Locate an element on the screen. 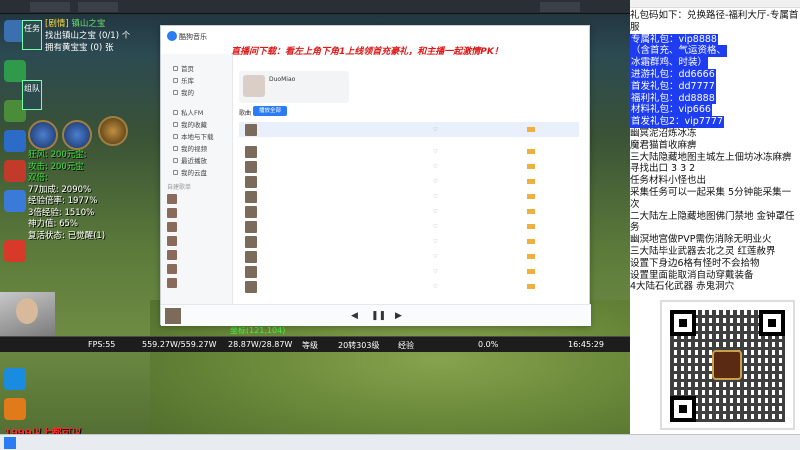 This screenshot has width=800, height=450. panel-line: 二大陆左上隐藏地图佛门禁地 金钟罩任务 is located at coordinates (712, 222).